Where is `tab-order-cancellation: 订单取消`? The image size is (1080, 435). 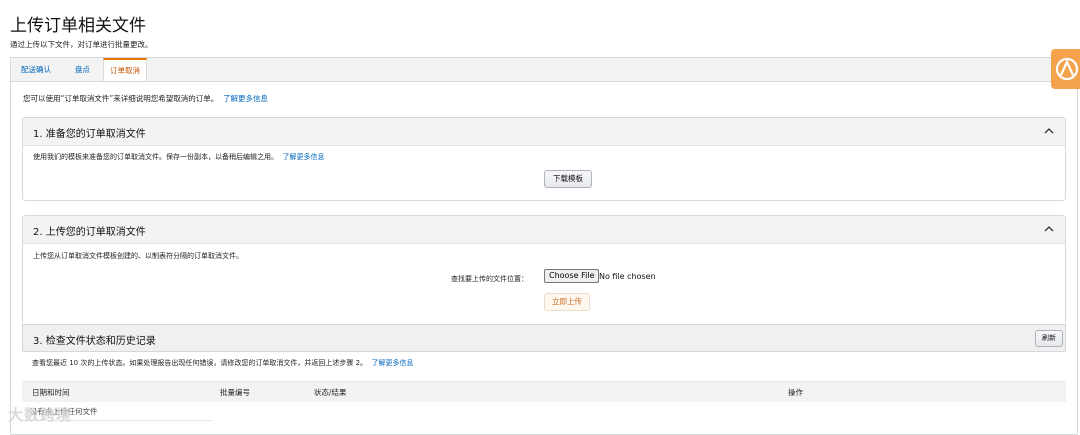 tab-order-cancellation: 订单取消 is located at coordinates (125, 70).